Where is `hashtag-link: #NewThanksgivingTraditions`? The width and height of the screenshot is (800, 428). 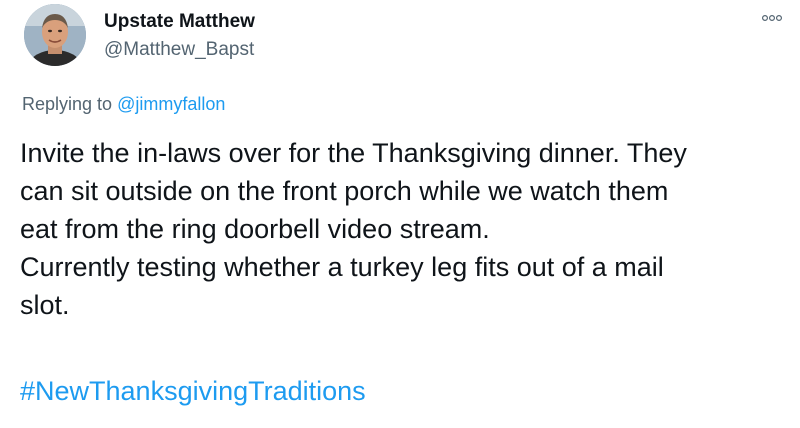 hashtag-link: #NewThanksgivingTraditions is located at coordinates (193, 391).